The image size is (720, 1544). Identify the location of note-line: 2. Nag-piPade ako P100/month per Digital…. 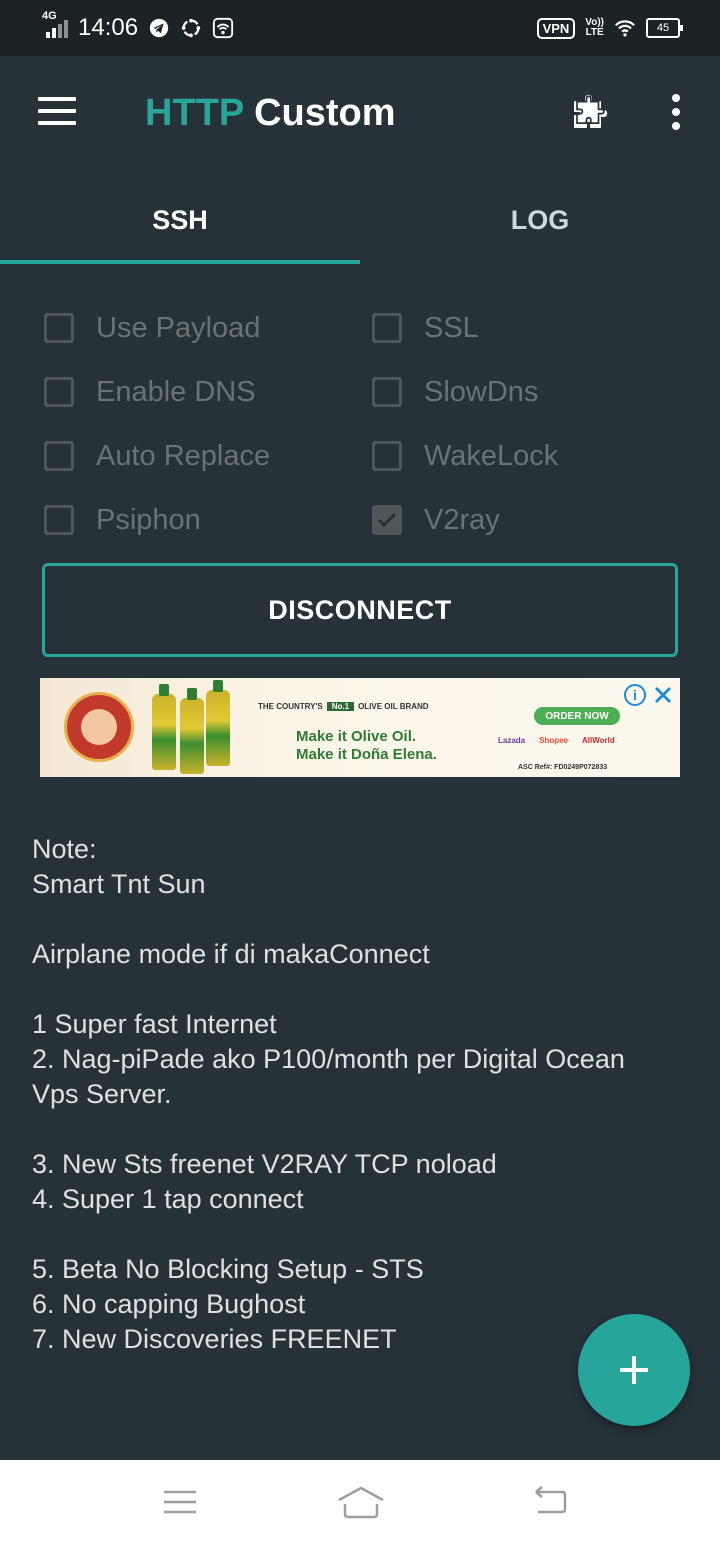
(328, 1059).